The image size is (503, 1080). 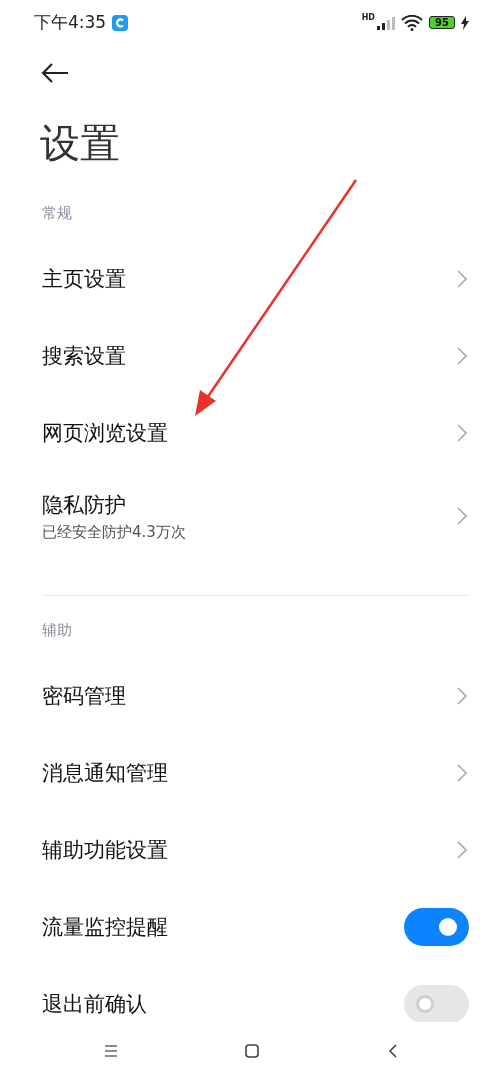 What do you see at coordinates (251, 1051) in the screenshot?
I see `home-icon` at bounding box center [251, 1051].